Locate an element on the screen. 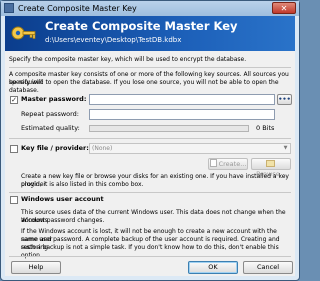 Image resolution: width=320 pixels, height=281 pixels. key-file-label: Key file / provider: is located at coordinates (55, 148).